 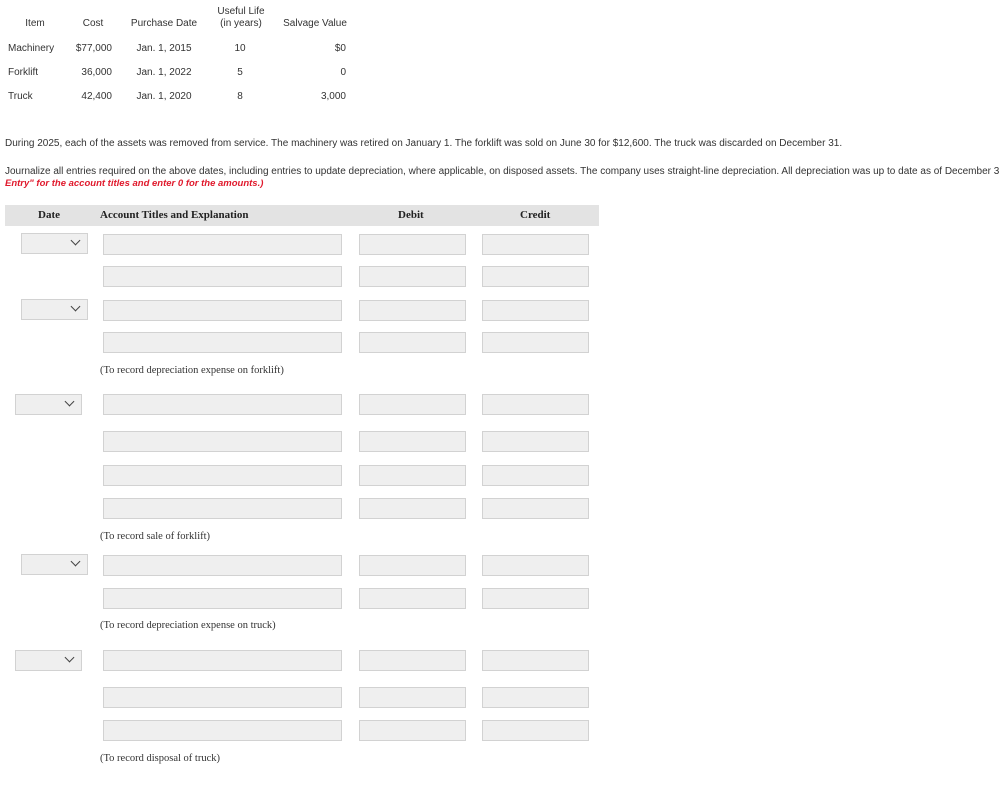 What do you see at coordinates (155, 536) in the screenshot?
I see `explanation-sale-of-forklift: (To record sale of forklift)` at bounding box center [155, 536].